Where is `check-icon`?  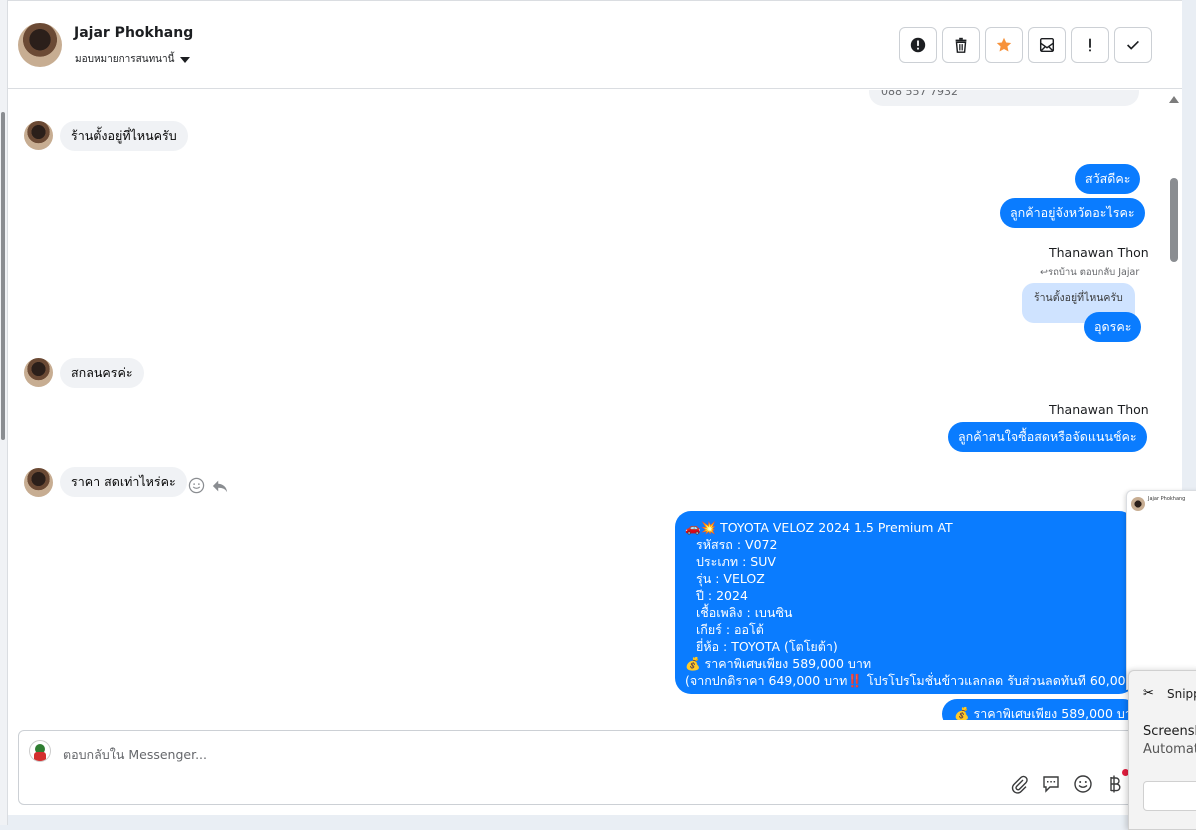
check-icon is located at coordinates (1133, 45).